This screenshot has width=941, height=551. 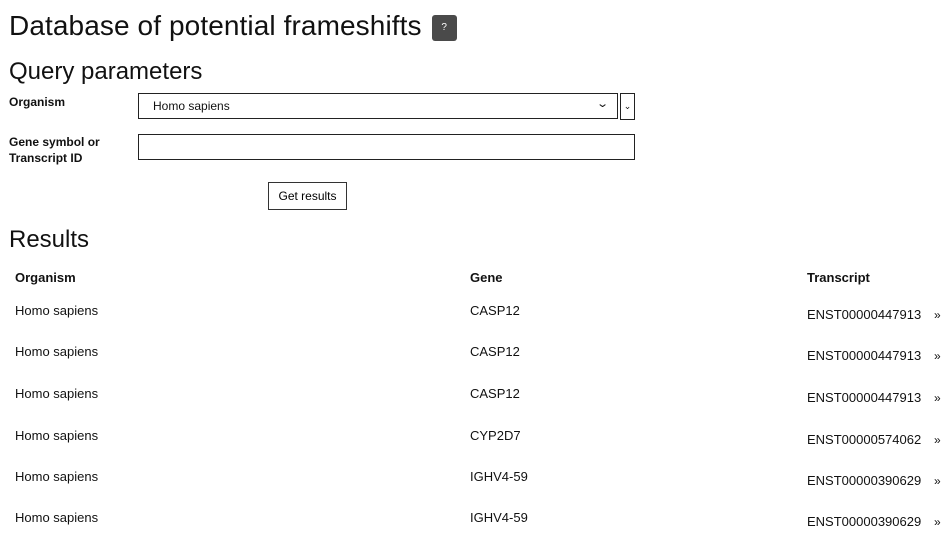 I want to click on organism-label: Organism, so click(x=37, y=102).